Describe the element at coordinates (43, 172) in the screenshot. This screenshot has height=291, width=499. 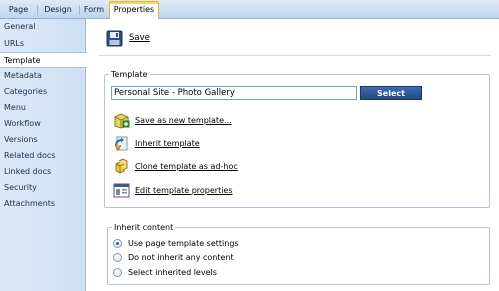
I see `sidebar-item-linked-docs: Linked docs` at that location.